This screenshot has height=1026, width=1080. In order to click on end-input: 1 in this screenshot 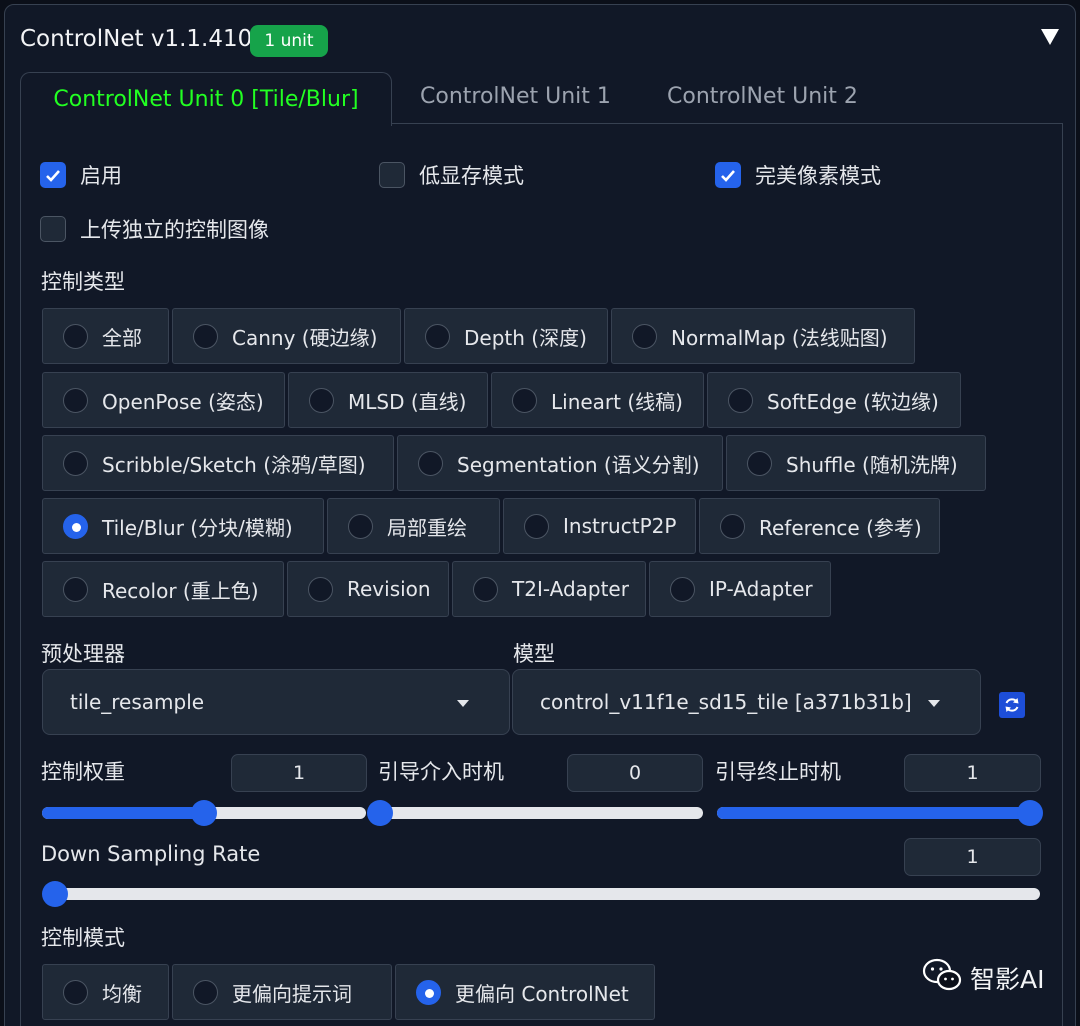, I will do `click(972, 773)`.